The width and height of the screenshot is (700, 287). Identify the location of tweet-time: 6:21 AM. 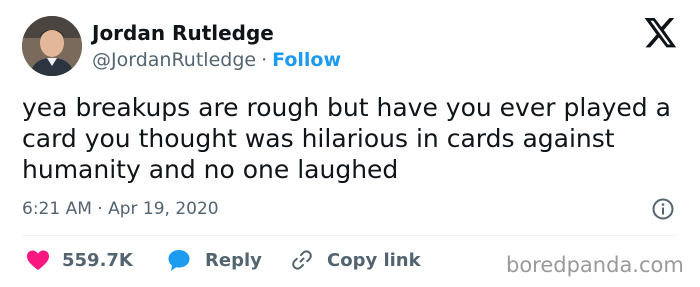
(57, 209).